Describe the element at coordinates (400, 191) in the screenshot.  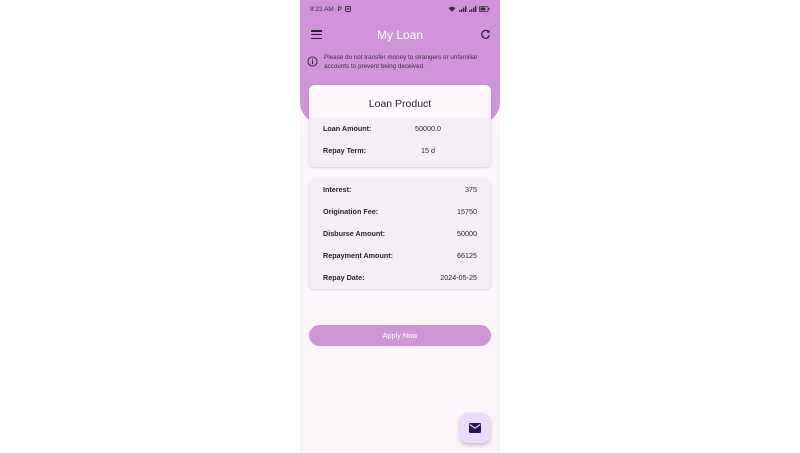
I see `interest-row: Interest: 375` at that location.